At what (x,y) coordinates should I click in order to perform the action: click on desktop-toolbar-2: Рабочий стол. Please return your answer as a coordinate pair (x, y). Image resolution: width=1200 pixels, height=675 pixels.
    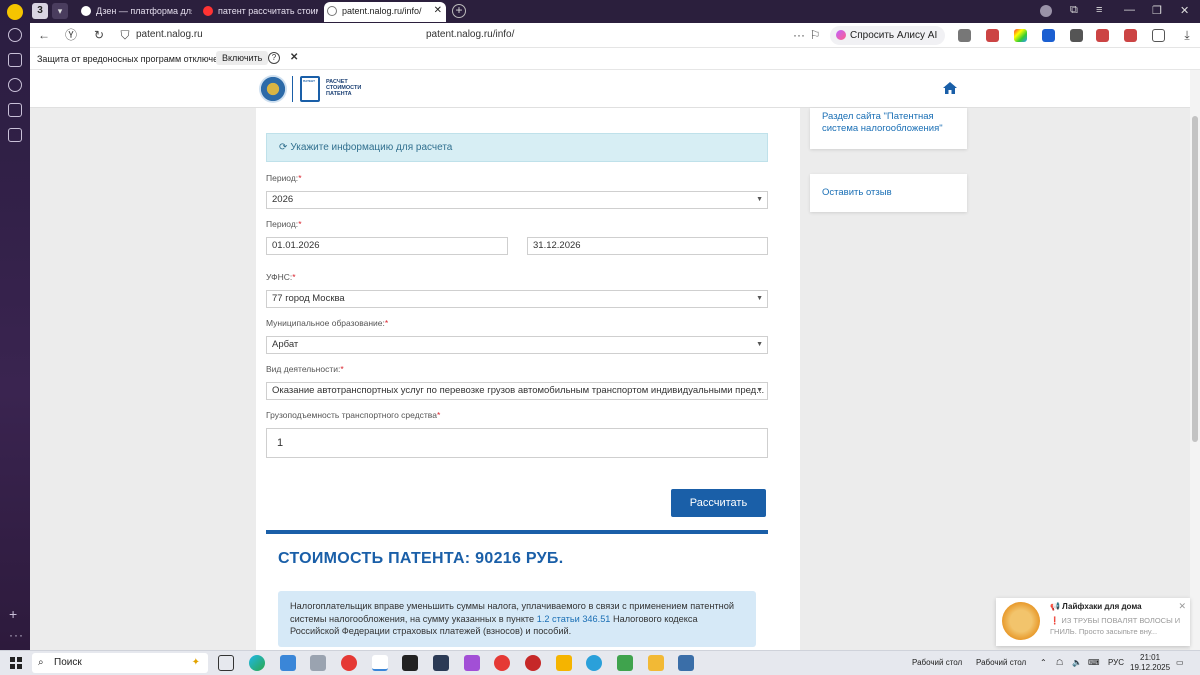
    Looking at the image, I should click on (1001, 662).